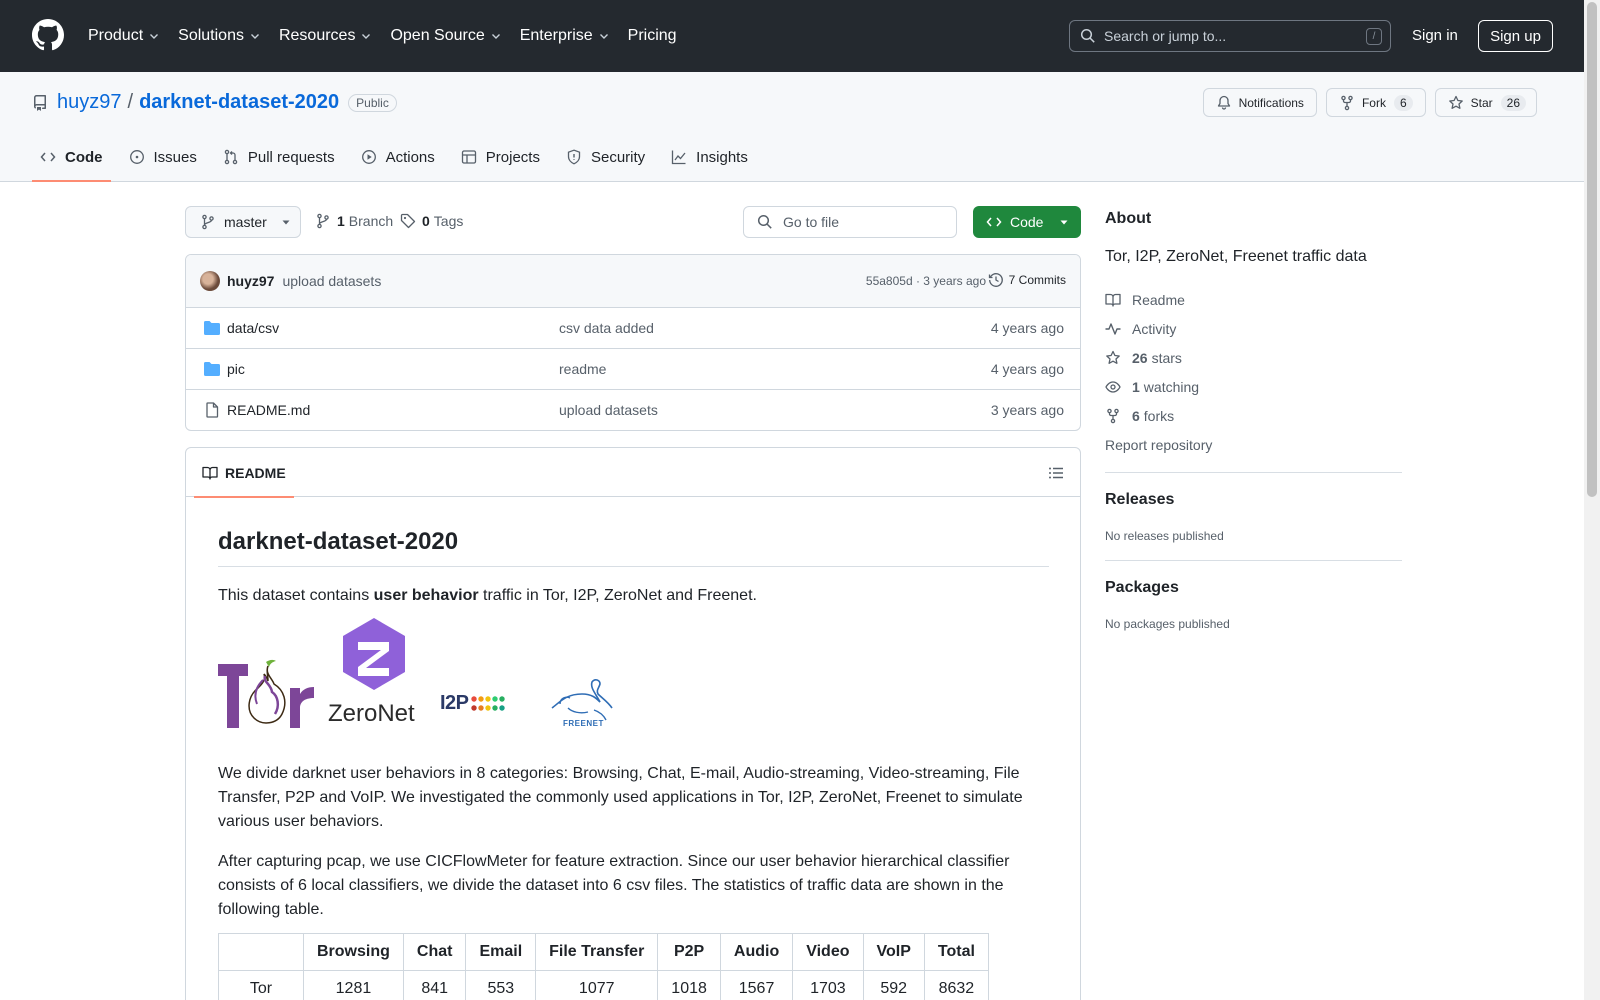 This screenshot has width=1600, height=1000. What do you see at coordinates (1374, 36) in the screenshot?
I see `search-shortcut-key: /` at bounding box center [1374, 36].